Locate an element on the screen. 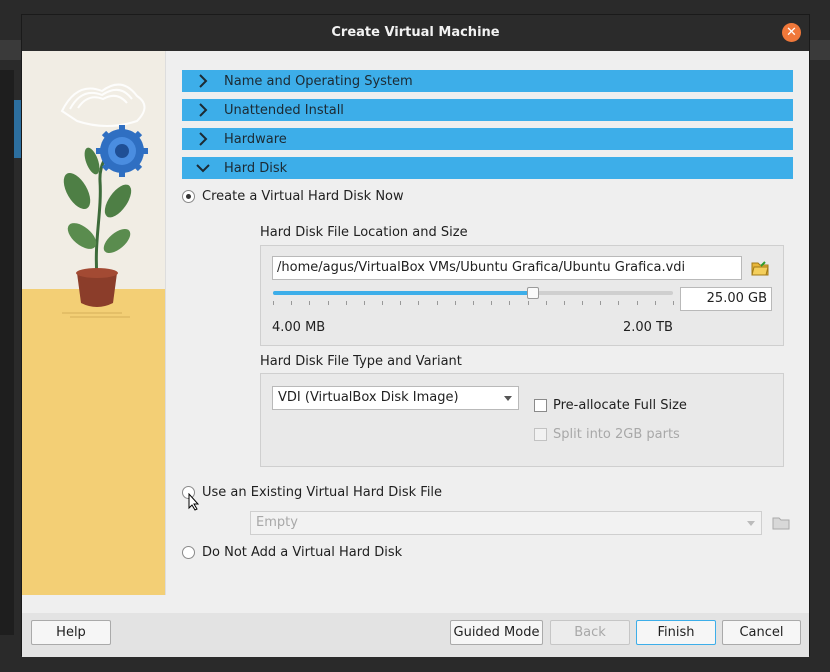 The height and width of the screenshot is (672, 830). preallocate-checkbox: Pre-allocate Full Size is located at coordinates (610, 405).